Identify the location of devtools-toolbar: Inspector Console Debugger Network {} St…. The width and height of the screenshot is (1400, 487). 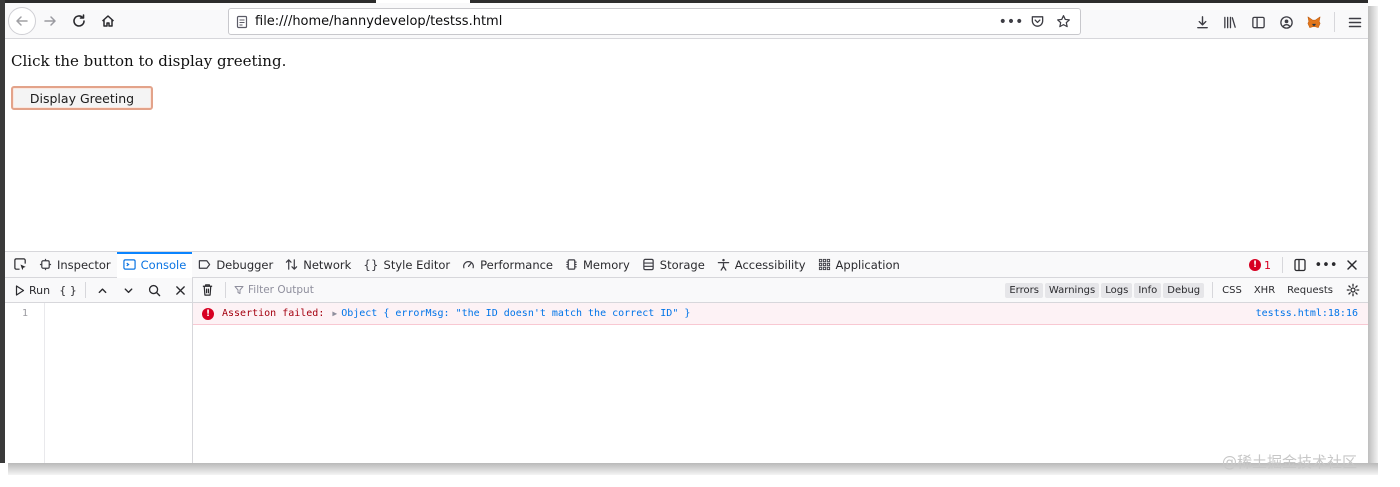
(686, 264).